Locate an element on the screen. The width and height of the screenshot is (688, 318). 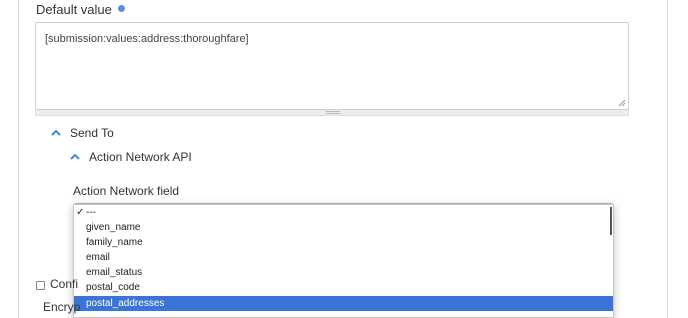
send-to-label: Send To is located at coordinates (92, 133).